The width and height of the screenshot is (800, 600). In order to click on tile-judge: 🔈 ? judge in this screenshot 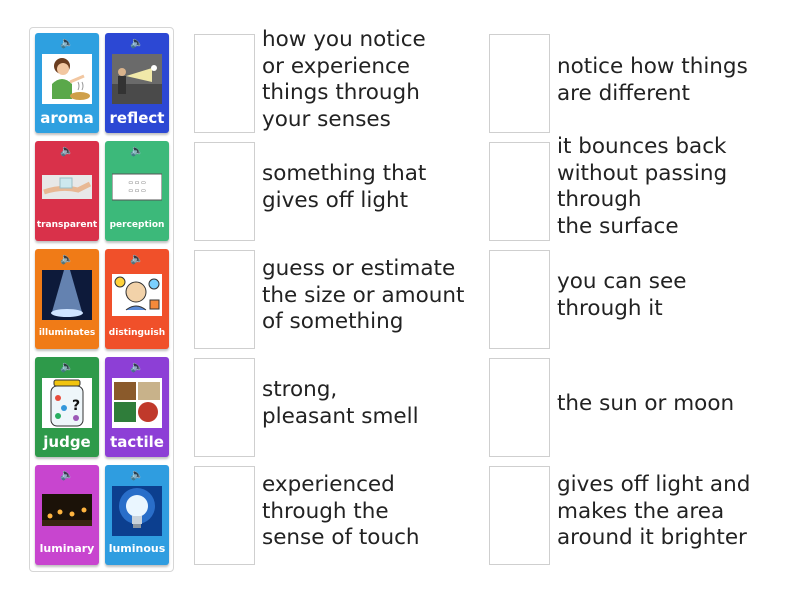, I will do `click(67, 407)`.